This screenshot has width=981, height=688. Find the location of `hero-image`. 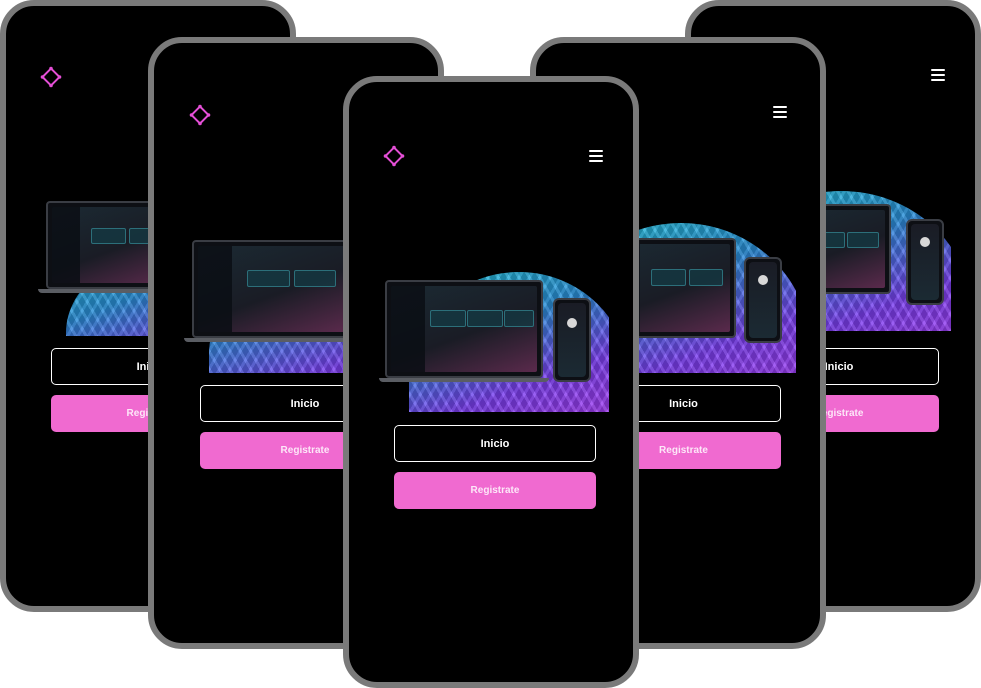

hero-image is located at coordinates (494, 337).